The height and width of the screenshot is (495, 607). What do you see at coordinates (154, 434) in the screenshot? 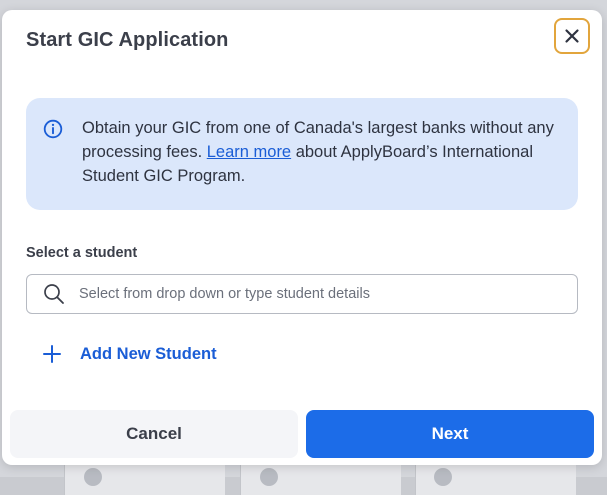
I see `cancel-button: Cancel` at bounding box center [154, 434].